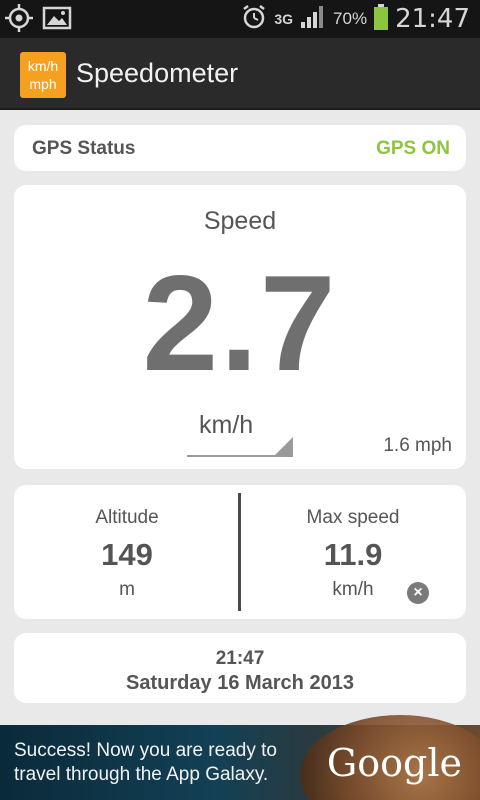 Image resolution: width=480 pixels, height=800 pixels. I want to click on current-time: 21:47, so click(240, 658).